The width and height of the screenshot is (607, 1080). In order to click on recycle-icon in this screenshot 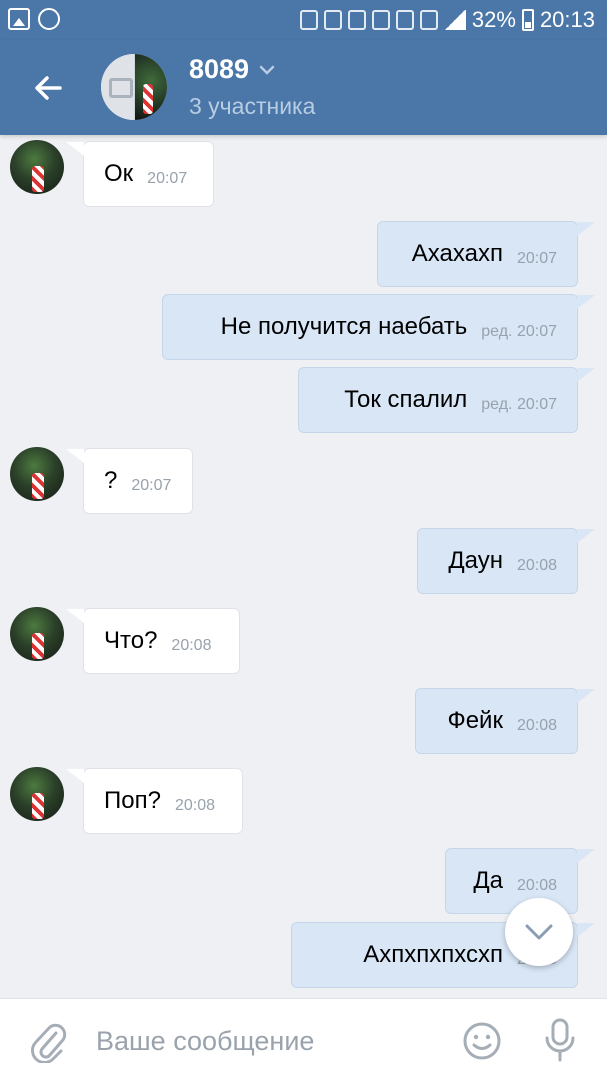, I will do `click(308, 20)`.